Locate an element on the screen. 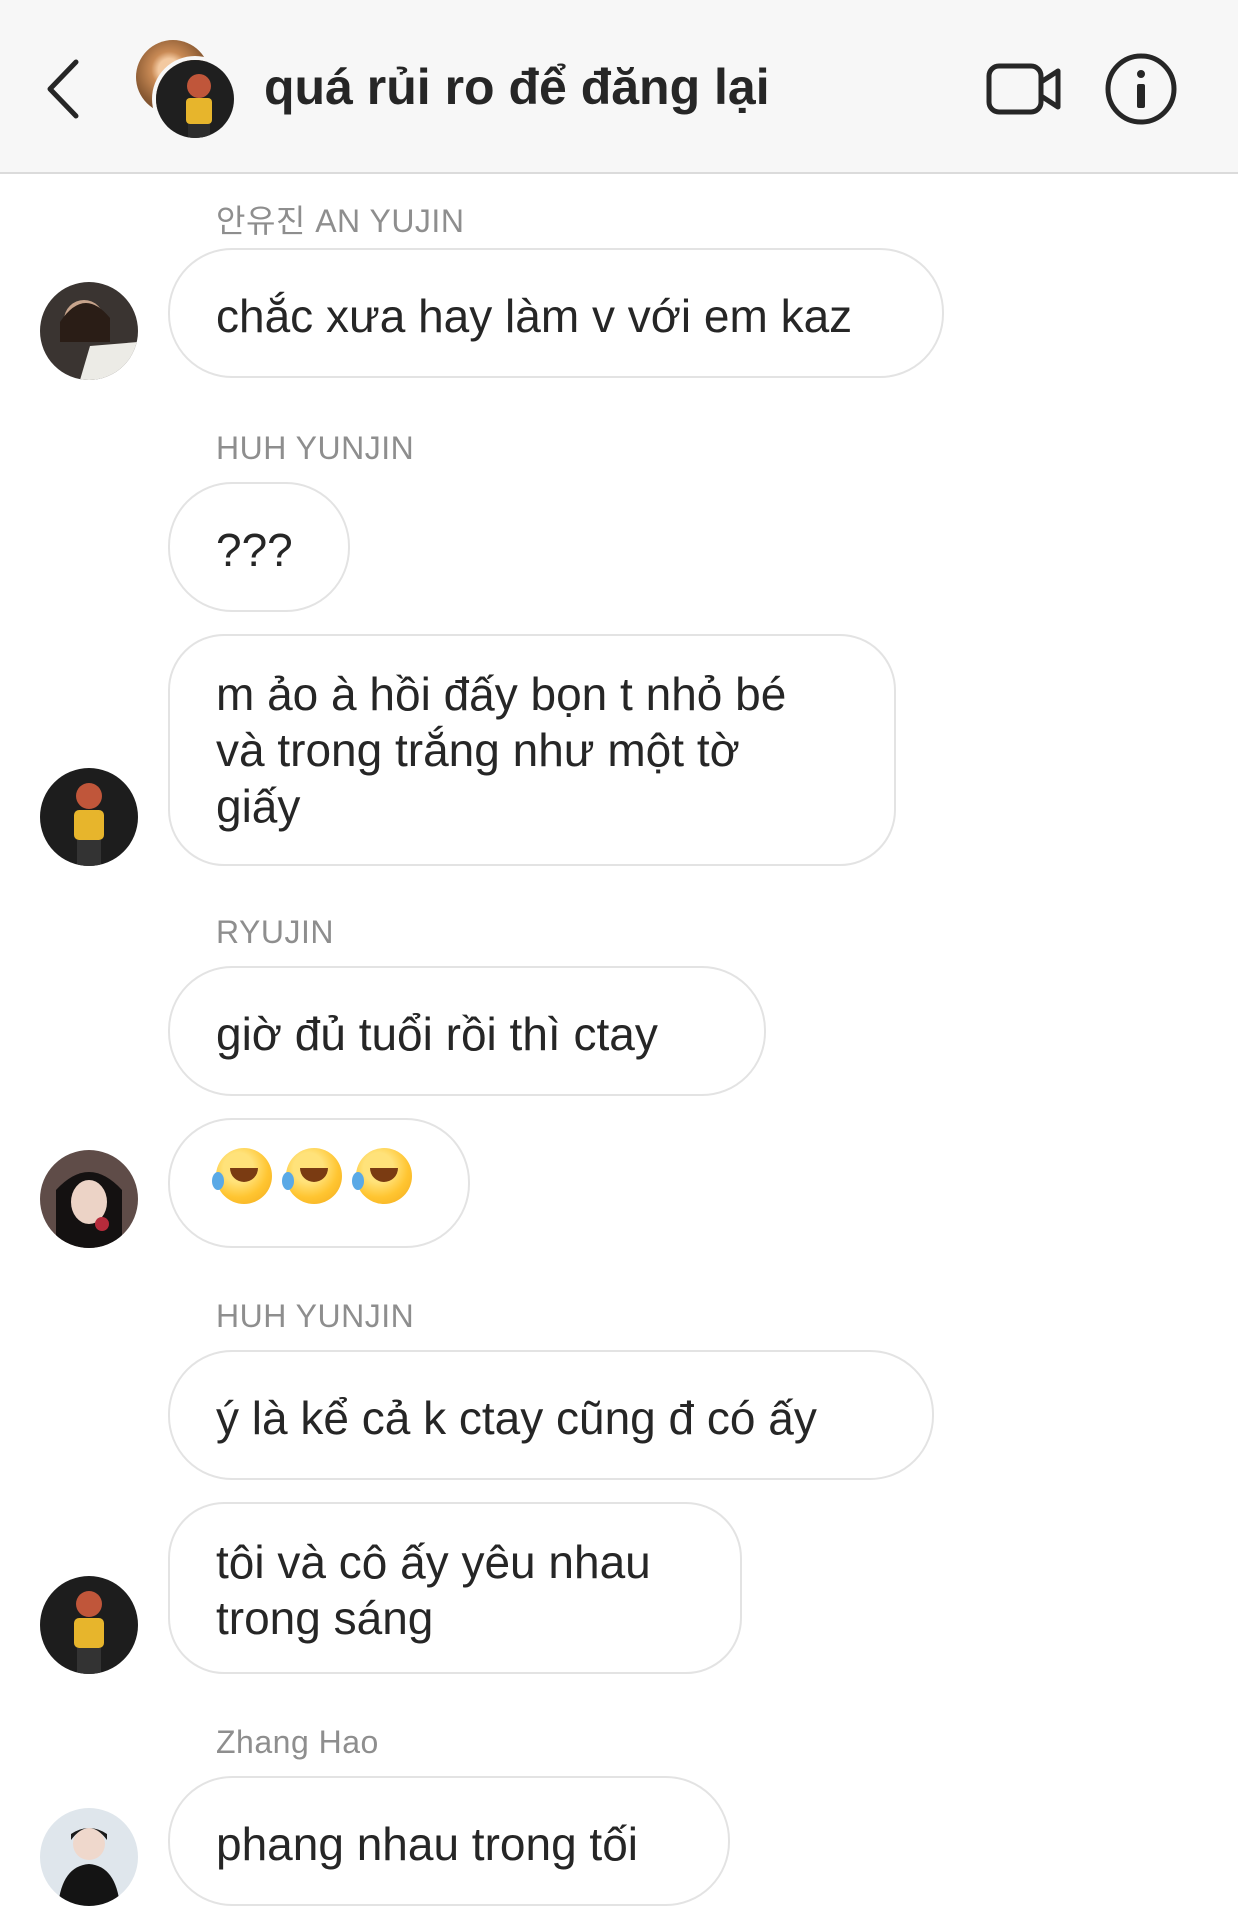  back-button is located at coordinates (65, 89).